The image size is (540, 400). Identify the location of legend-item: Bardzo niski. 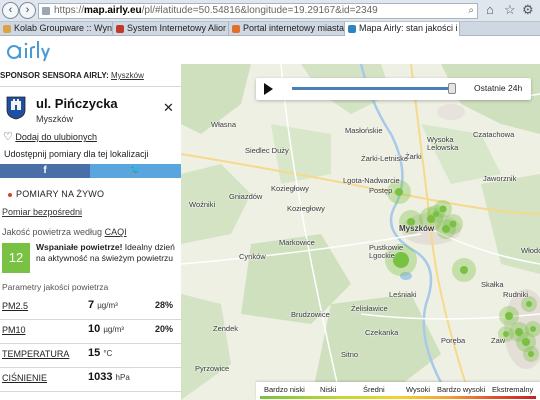
(284, 389).